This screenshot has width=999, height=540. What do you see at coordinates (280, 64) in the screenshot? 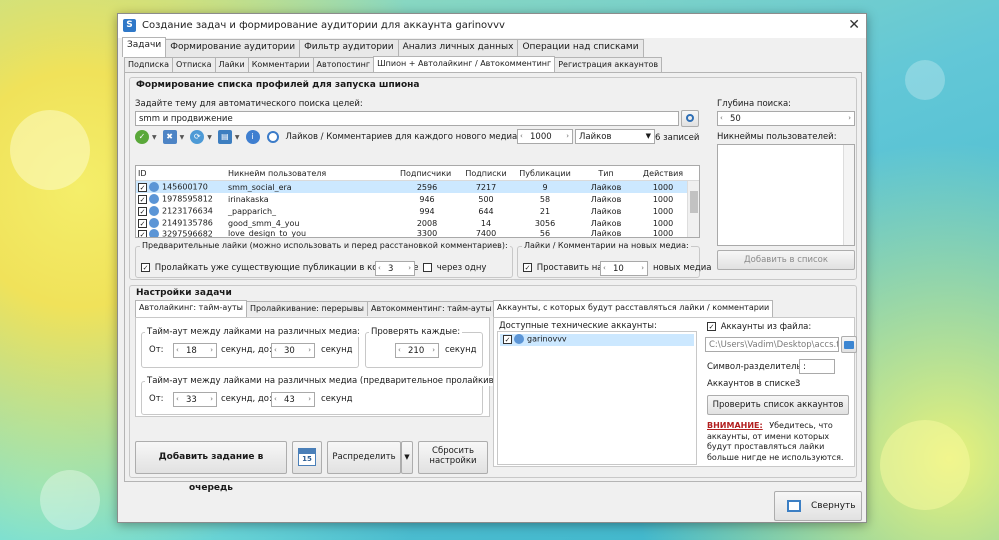
I see `tab-comments: Комментарии` at bounding box center [280, 64].